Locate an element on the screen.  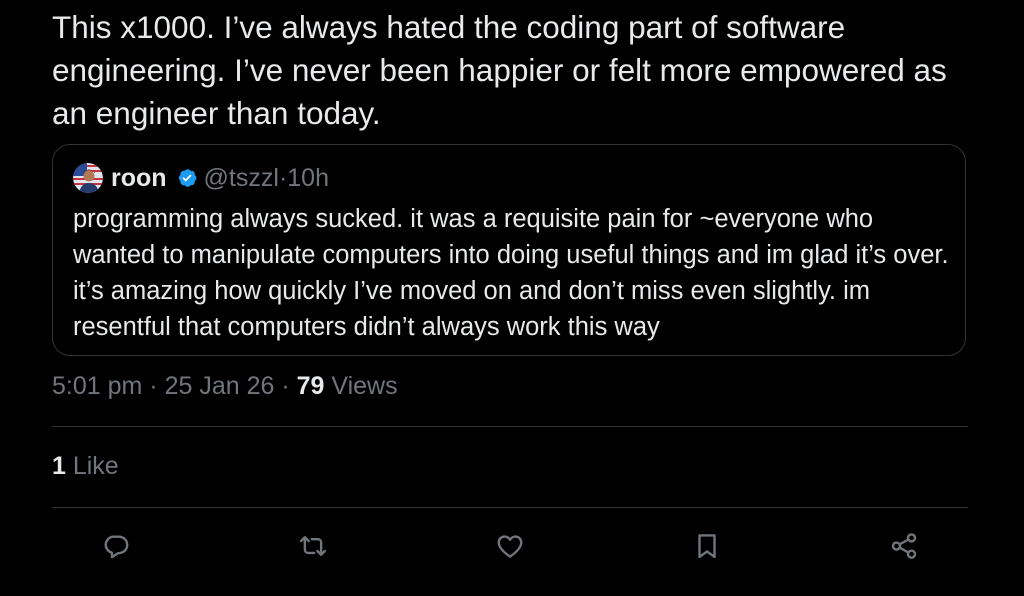
quoted-author-name: roon is located at coordinates (139, 178).